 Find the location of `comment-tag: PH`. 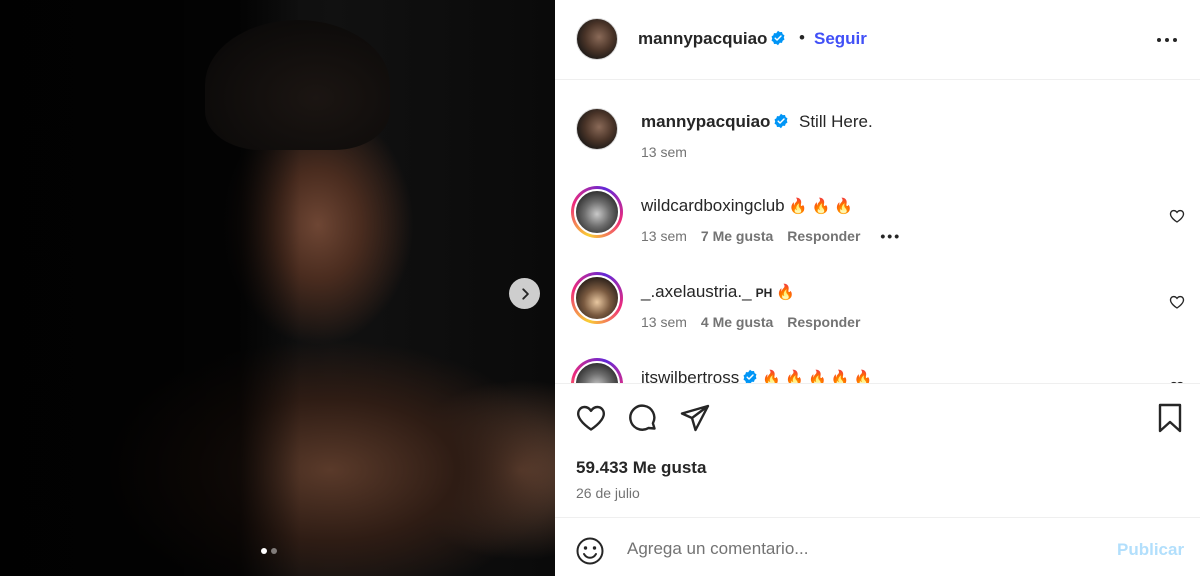

comment-tag: PH is located at coordinates (764, 293).